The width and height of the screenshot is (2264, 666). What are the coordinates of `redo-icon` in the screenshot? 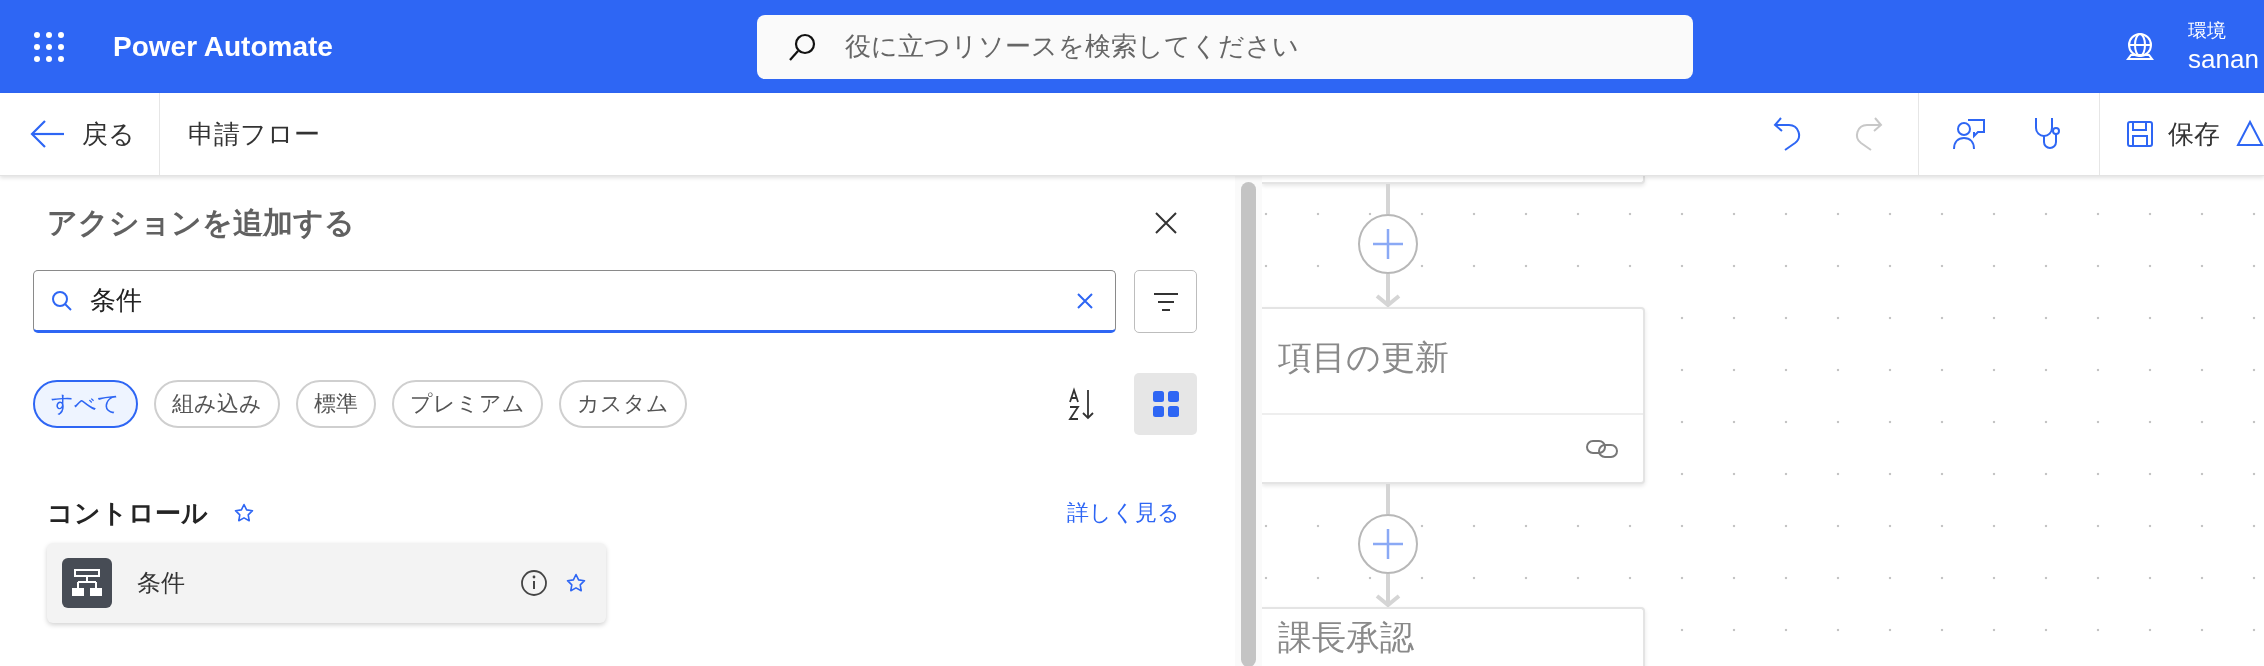 It's located at (1868, 134).